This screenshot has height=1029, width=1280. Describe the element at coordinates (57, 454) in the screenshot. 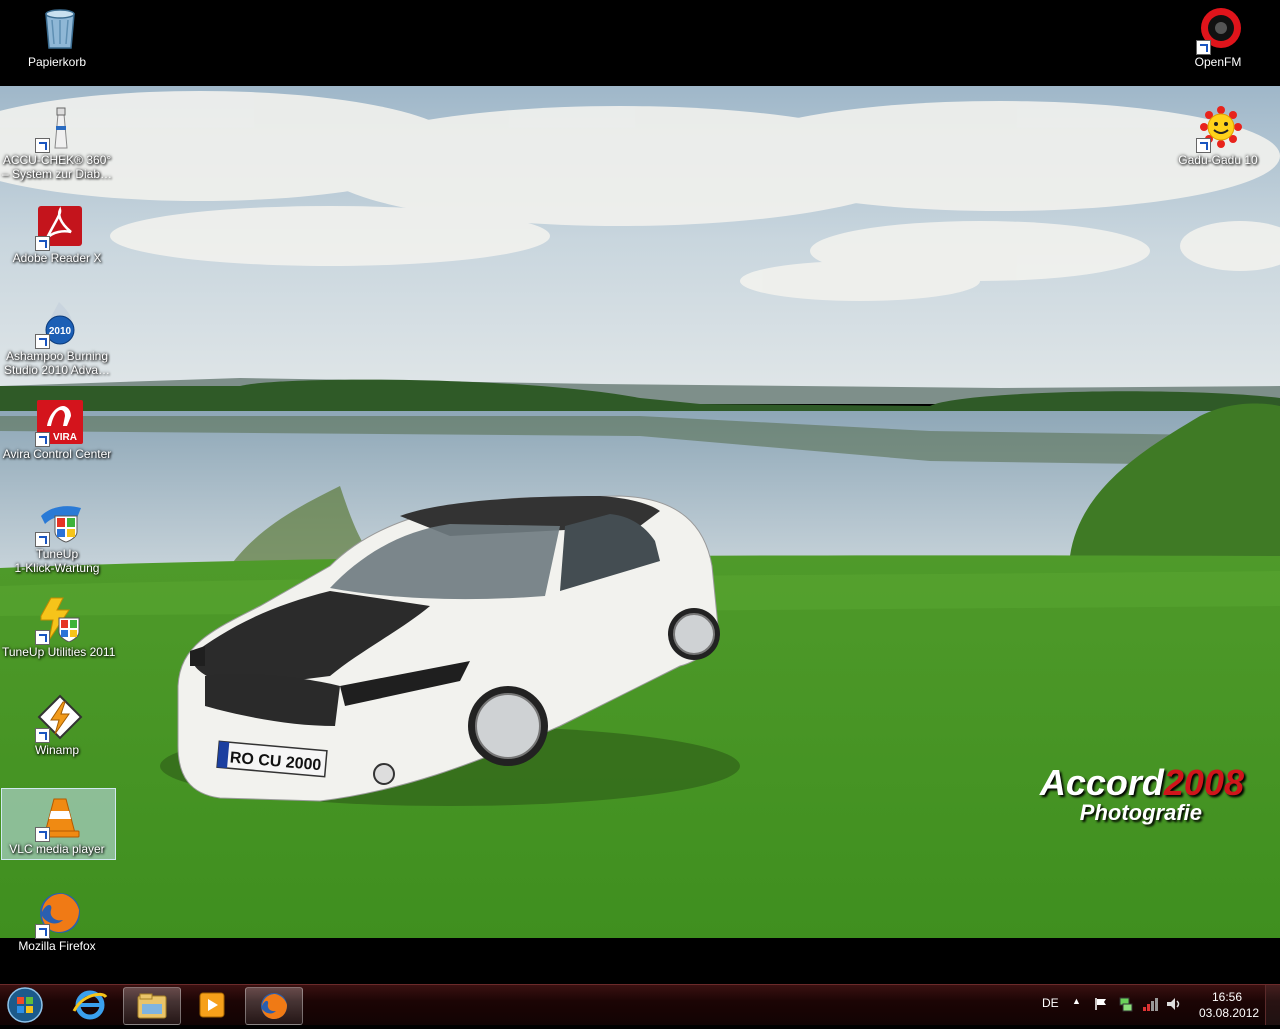

I see `desktop-icon-label: Avira Control Center` at that location.